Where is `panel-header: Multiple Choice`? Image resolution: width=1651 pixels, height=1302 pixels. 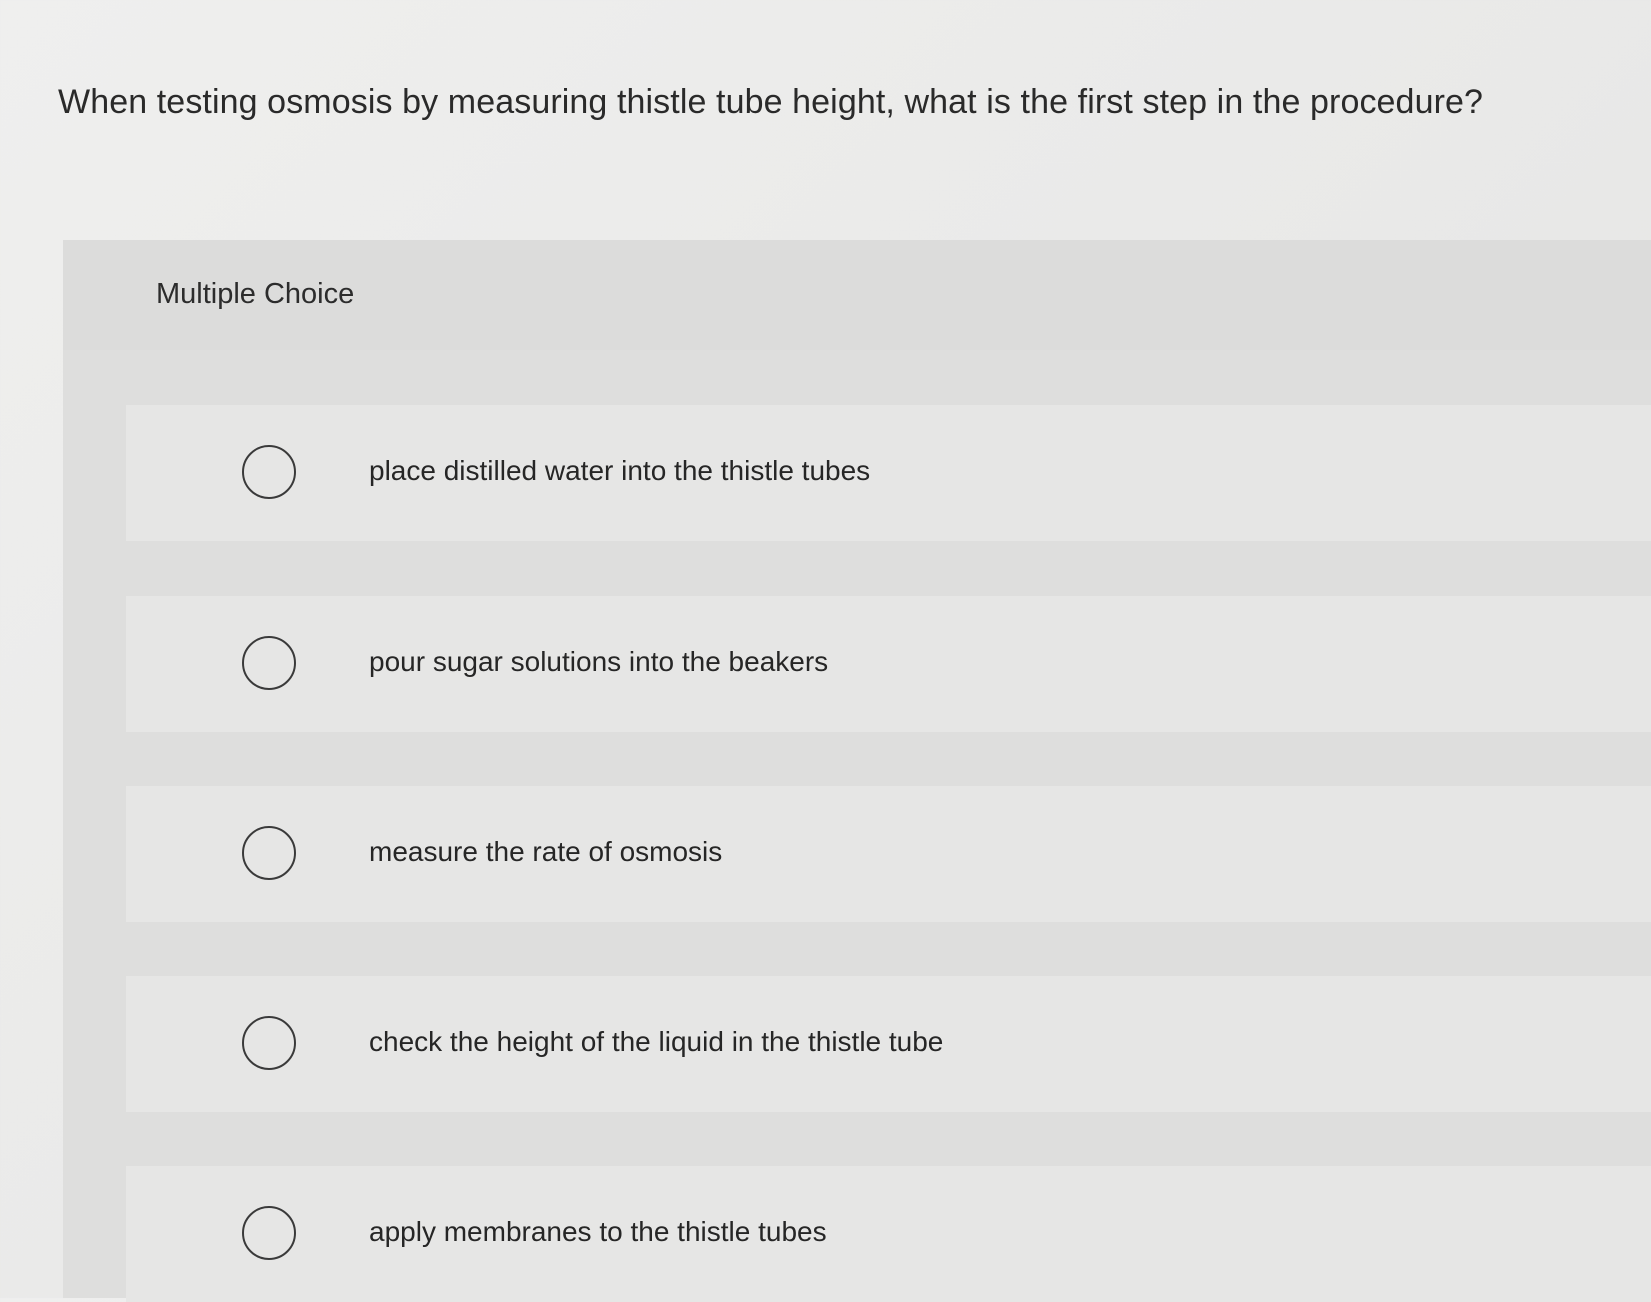
panel-header: Multiple Choice is located at coordinates (857, 295).